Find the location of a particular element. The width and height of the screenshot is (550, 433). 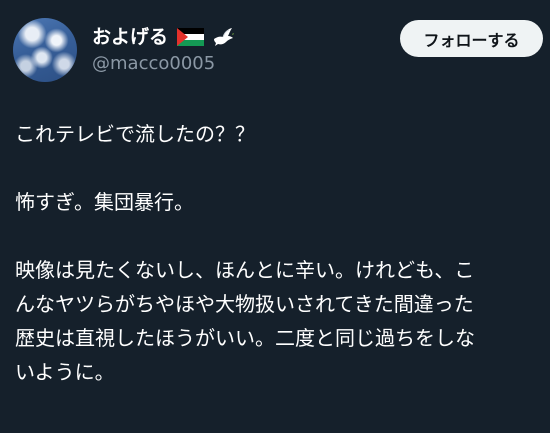

name-row: およげる is located at coordinates (163, 37).